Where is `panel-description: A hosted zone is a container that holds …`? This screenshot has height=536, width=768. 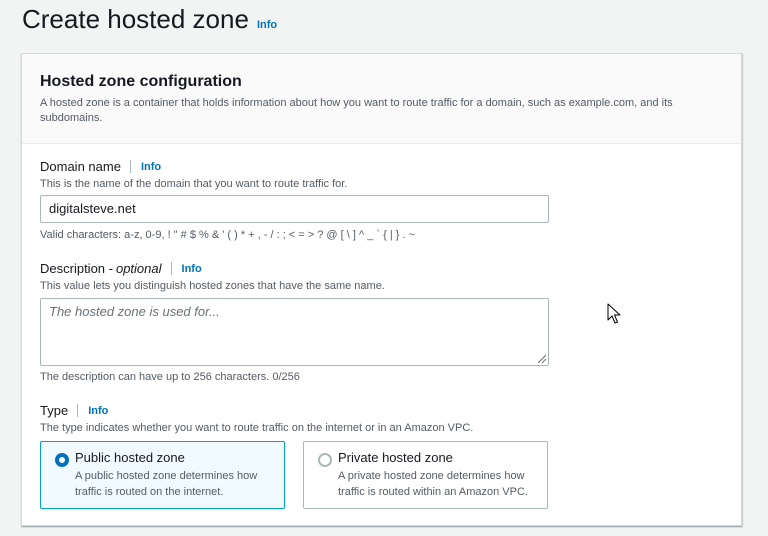 panel-description: A hosted zone is a container that holds … is located at coordinates (356, 110).